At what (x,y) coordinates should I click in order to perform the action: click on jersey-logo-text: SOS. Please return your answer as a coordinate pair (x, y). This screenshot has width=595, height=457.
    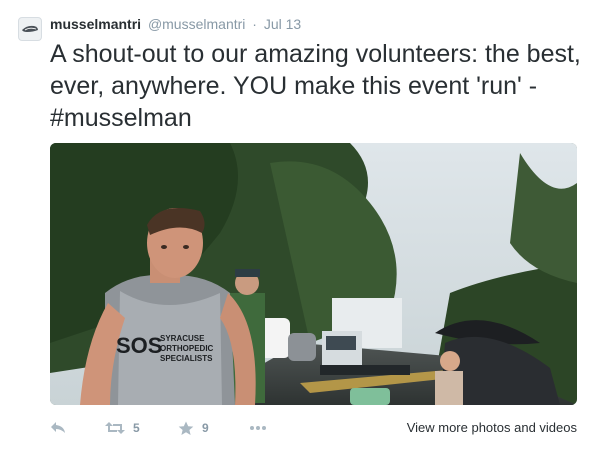
    Looking at the image, I should click on (139, 345).